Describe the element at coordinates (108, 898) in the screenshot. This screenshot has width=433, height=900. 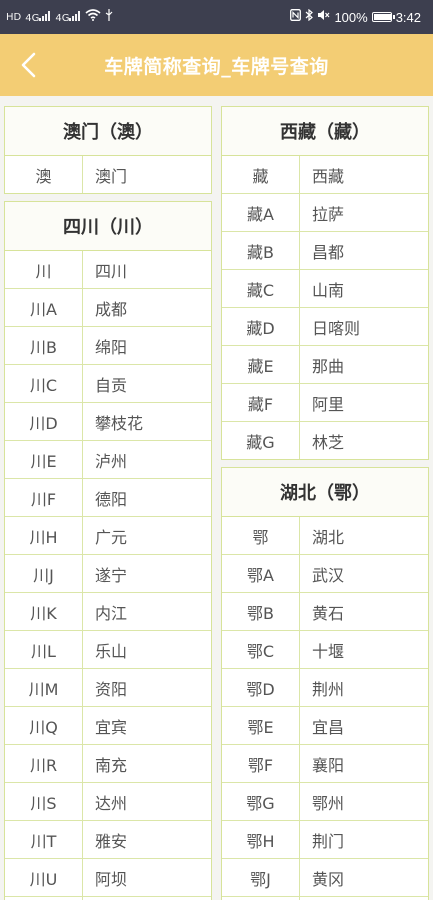
I see `plate-row: 川V甘孜` at that location.